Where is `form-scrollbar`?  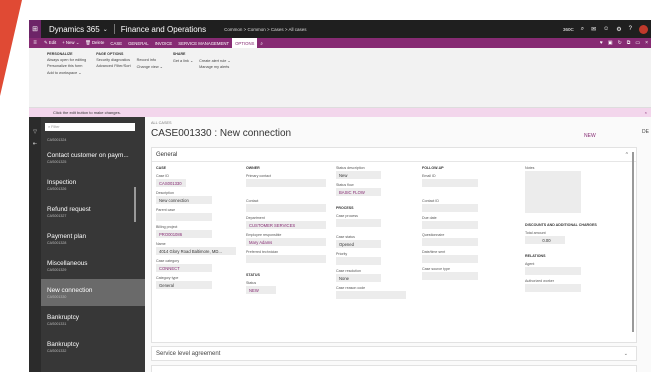
form-scrollbar is located at coordinates (633, 242).